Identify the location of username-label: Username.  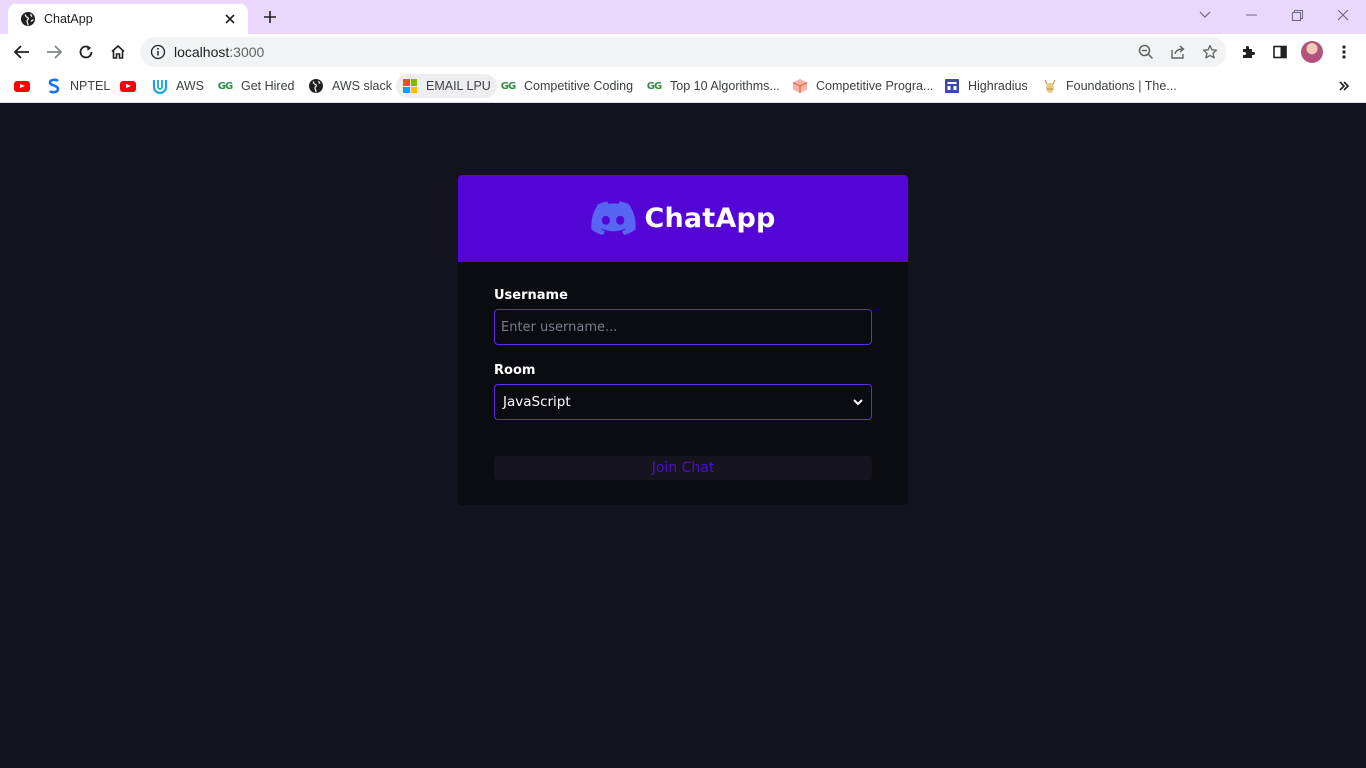
(531, 295).